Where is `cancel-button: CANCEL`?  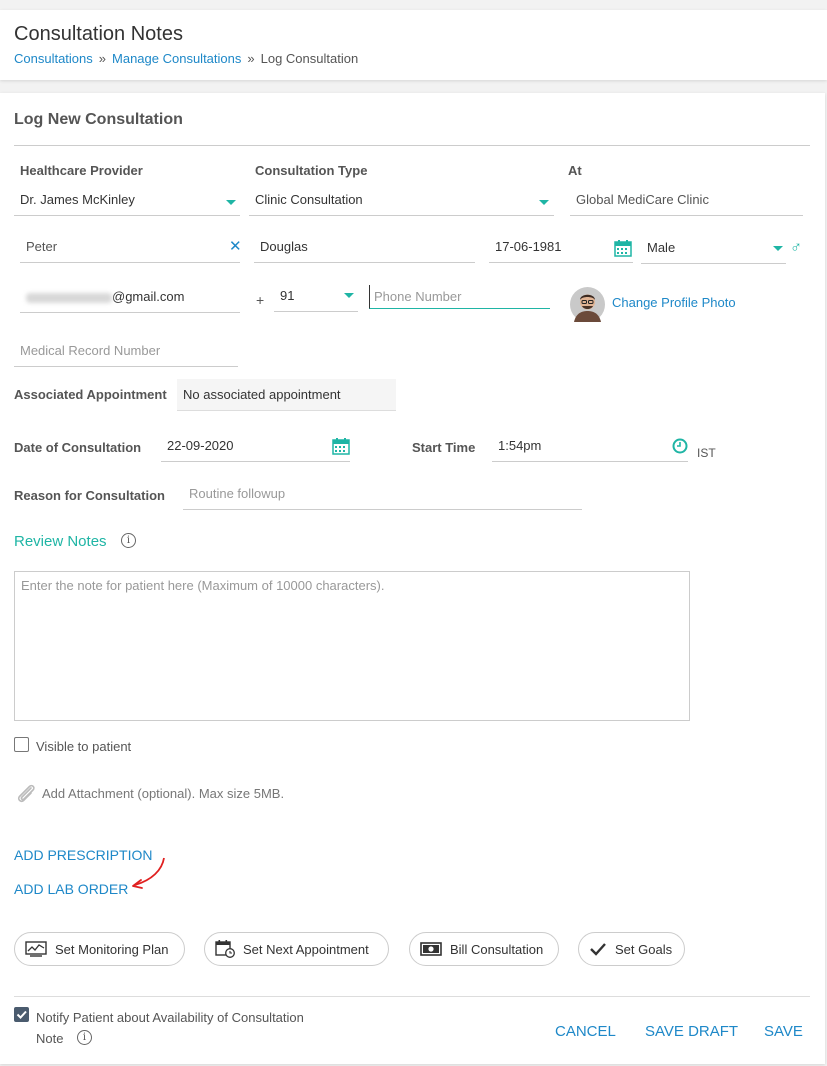 cancel-button: CANCEL is located at coordinates (585, 1031).